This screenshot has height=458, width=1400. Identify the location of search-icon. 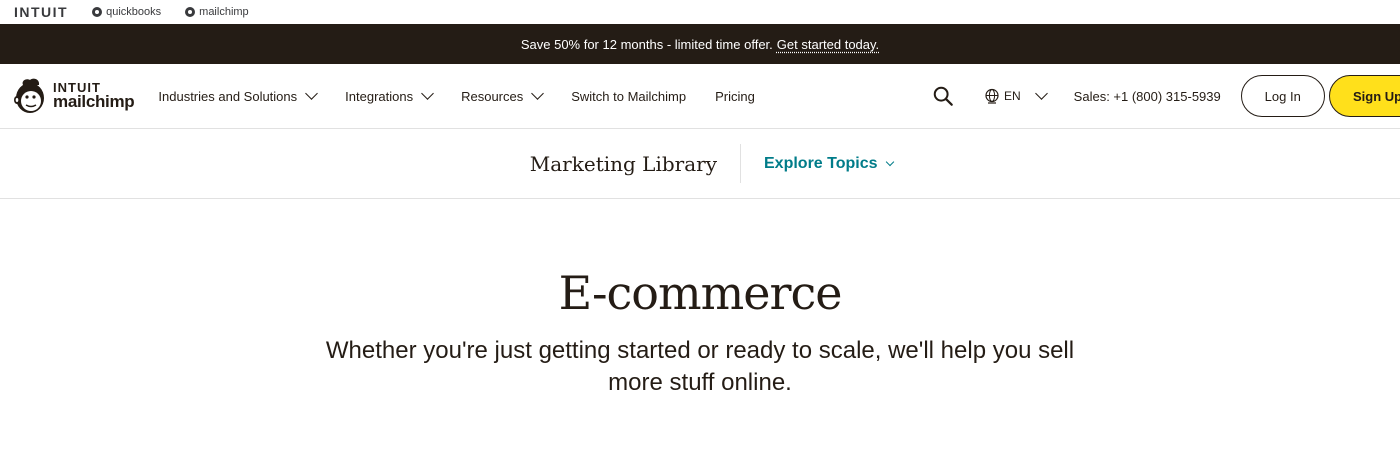
(943, 96).